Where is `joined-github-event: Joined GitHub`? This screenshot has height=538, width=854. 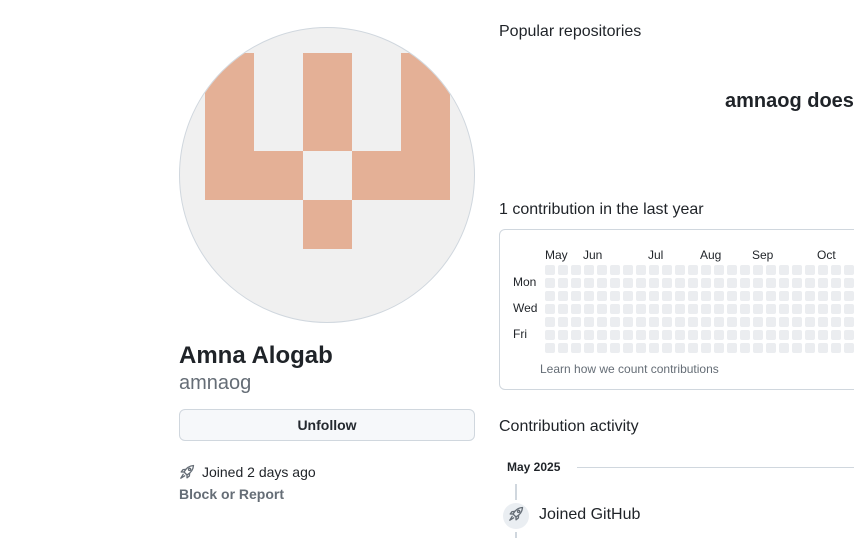
joined-github-event: Joined GitHub is located at coordinates (589, 515).